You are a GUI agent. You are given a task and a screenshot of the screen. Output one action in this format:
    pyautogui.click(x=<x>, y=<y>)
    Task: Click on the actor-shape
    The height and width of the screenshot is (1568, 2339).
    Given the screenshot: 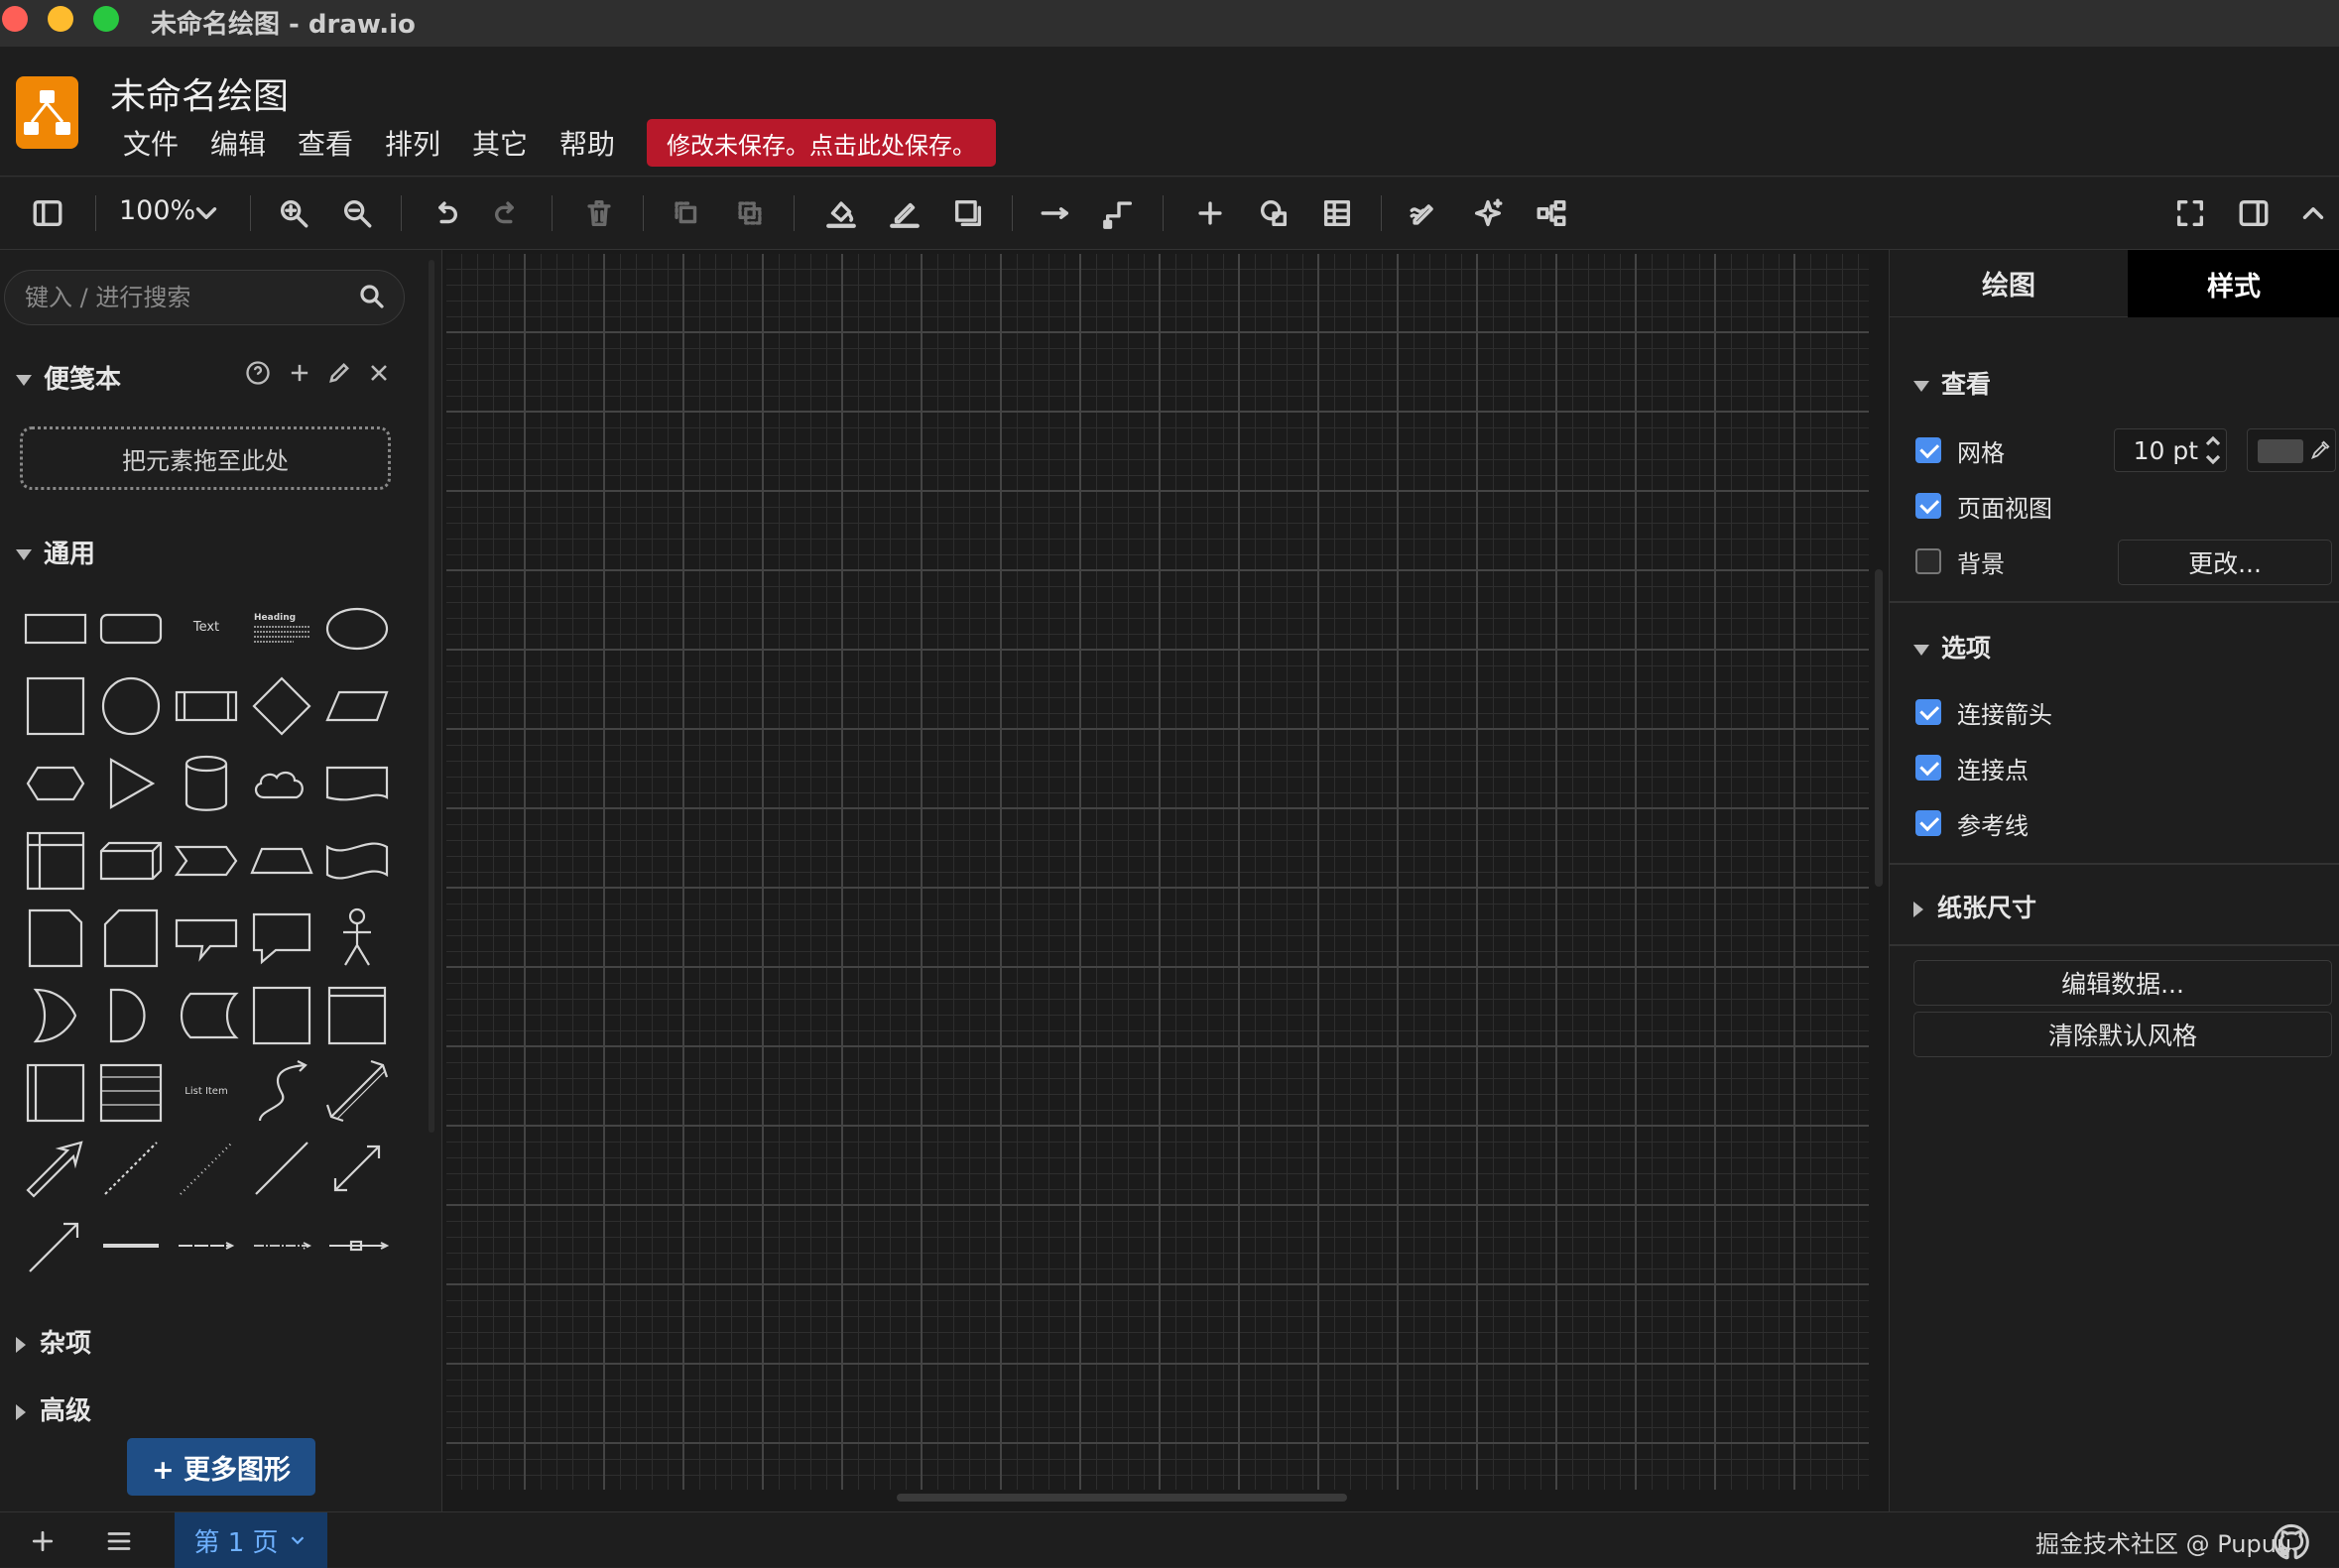 What is the action you would take?
    pyautogui.click(x=357, y=936)
    